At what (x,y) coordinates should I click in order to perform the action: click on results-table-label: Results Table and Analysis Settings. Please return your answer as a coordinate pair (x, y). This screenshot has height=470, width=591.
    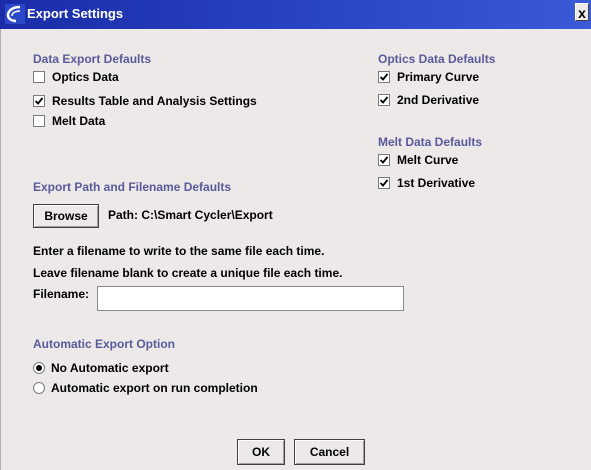
    Looking at the image, I should click on (154, 101).